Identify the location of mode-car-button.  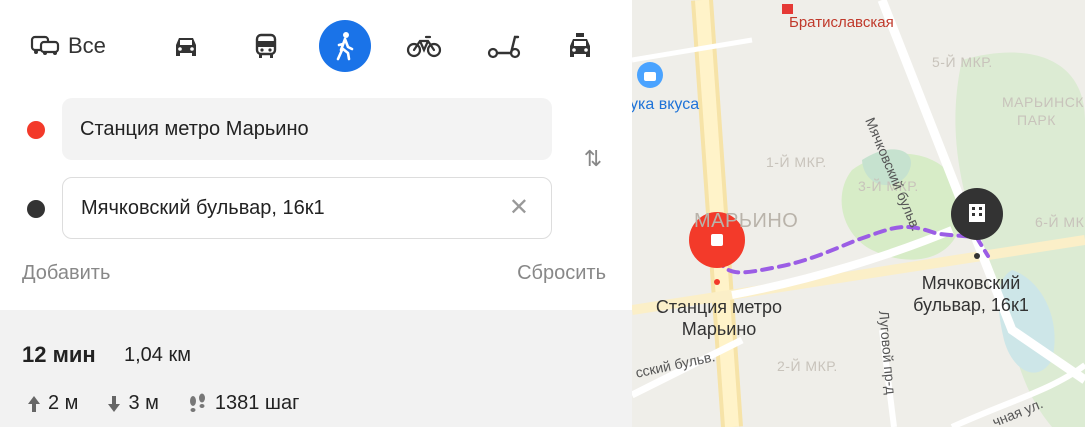
(186, 46).